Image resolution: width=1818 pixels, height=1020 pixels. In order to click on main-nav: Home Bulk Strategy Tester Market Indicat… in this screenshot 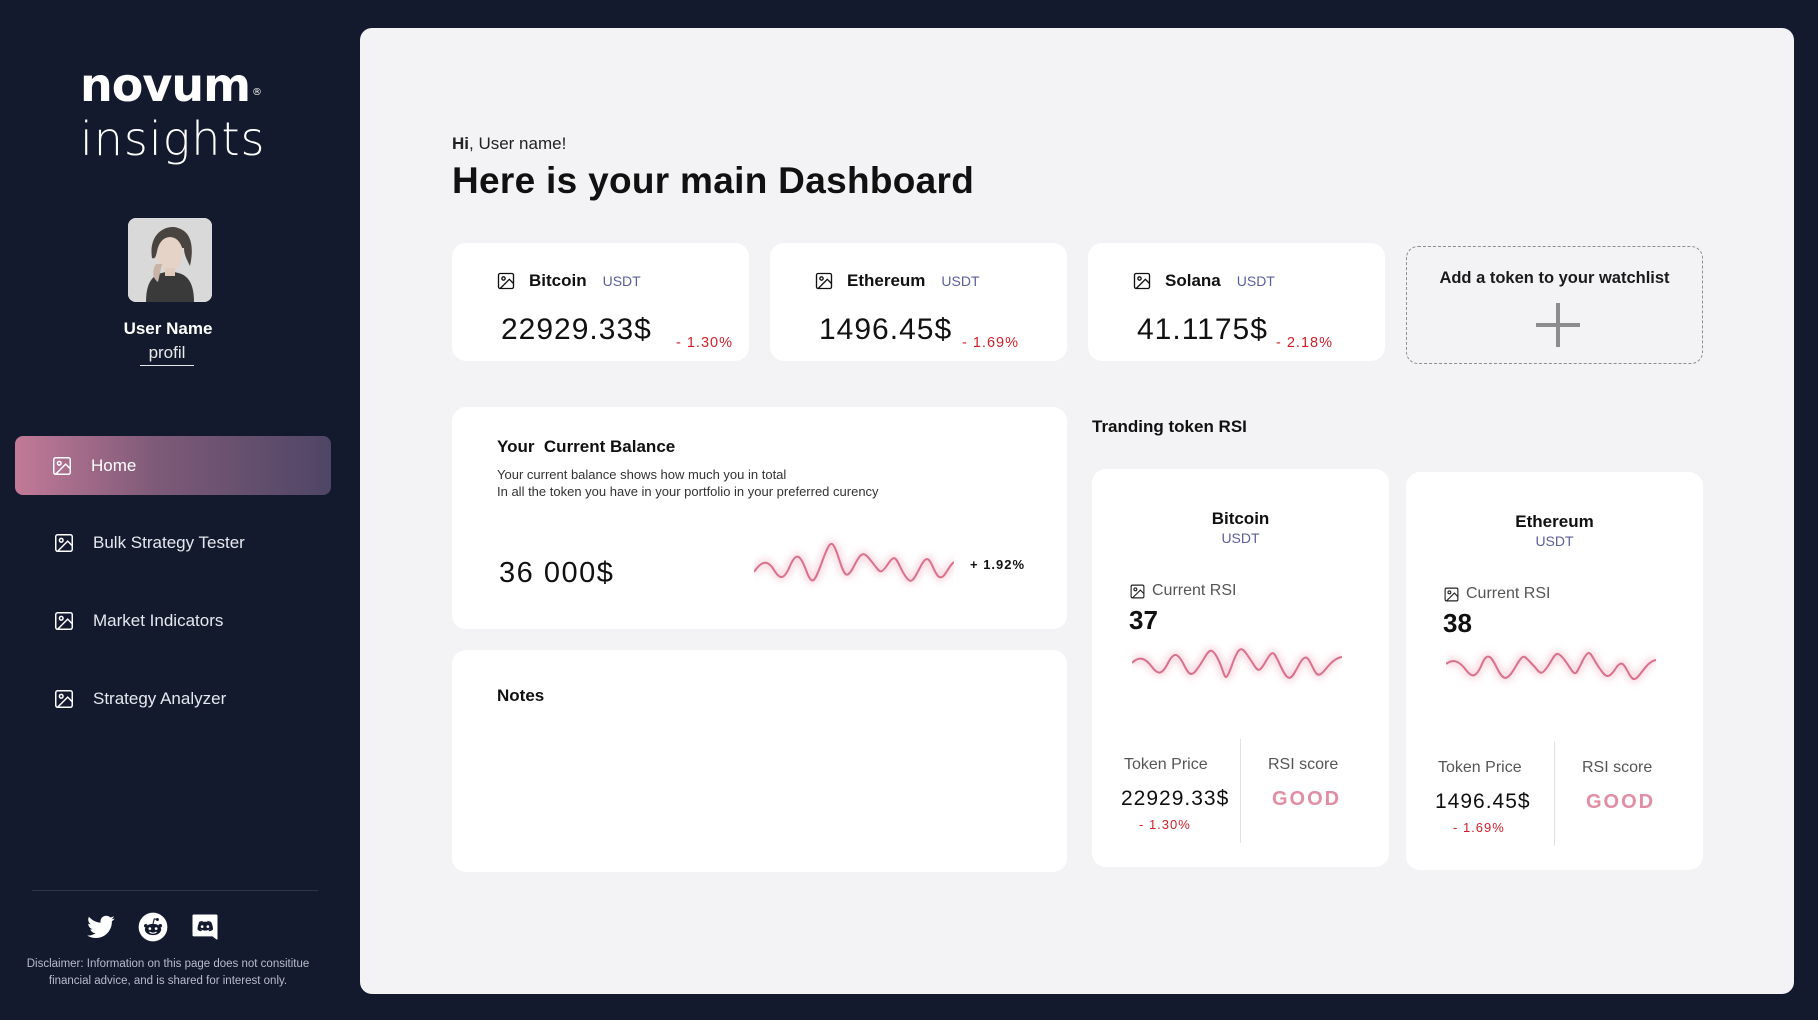, I will do `click(173, 591)`.